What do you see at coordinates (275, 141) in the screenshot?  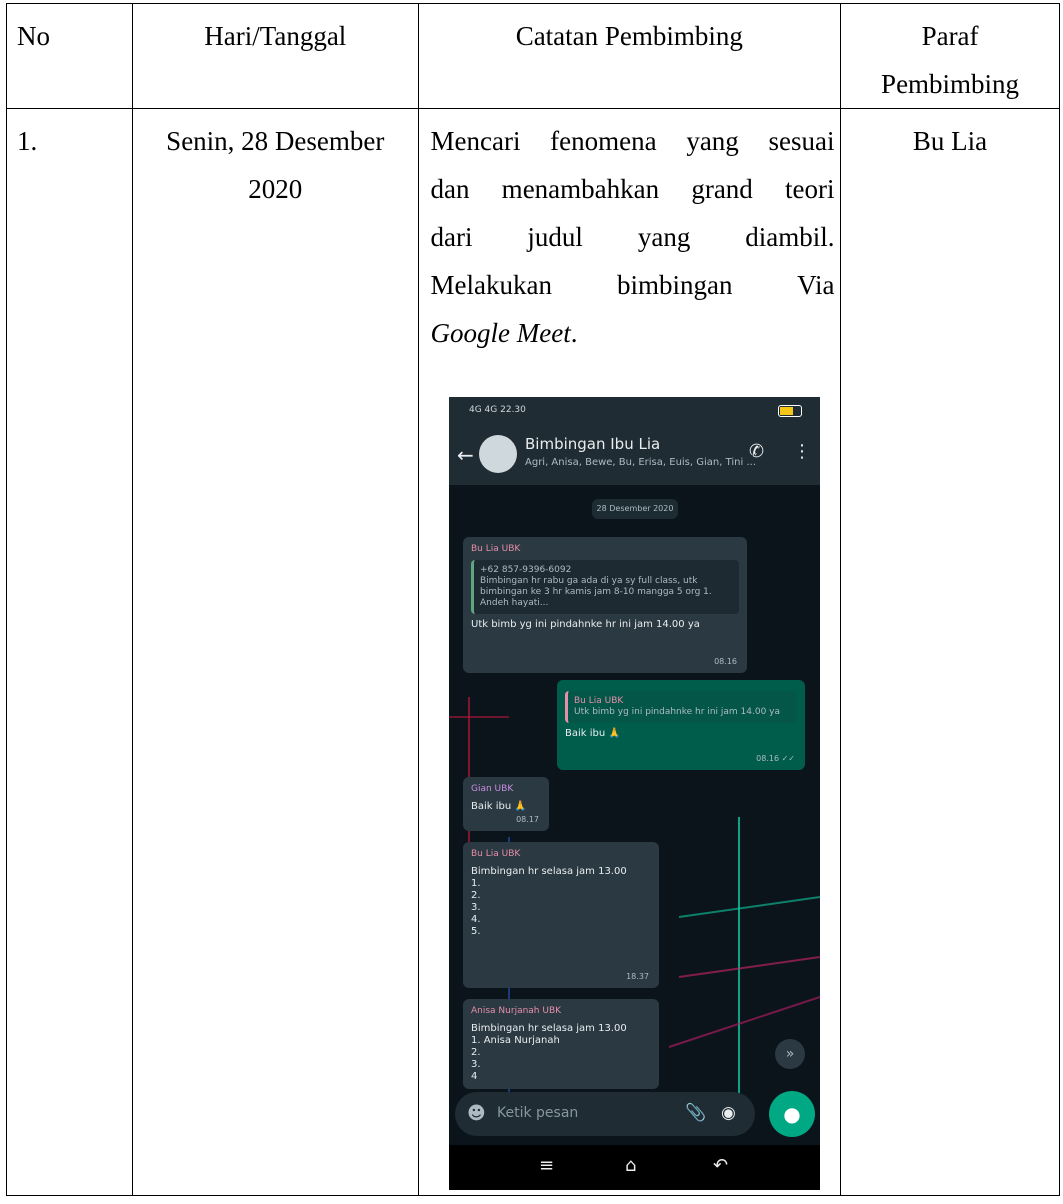 I see `row-date-line1: Senin, 28 Desember` at bounding box center [275, 141].